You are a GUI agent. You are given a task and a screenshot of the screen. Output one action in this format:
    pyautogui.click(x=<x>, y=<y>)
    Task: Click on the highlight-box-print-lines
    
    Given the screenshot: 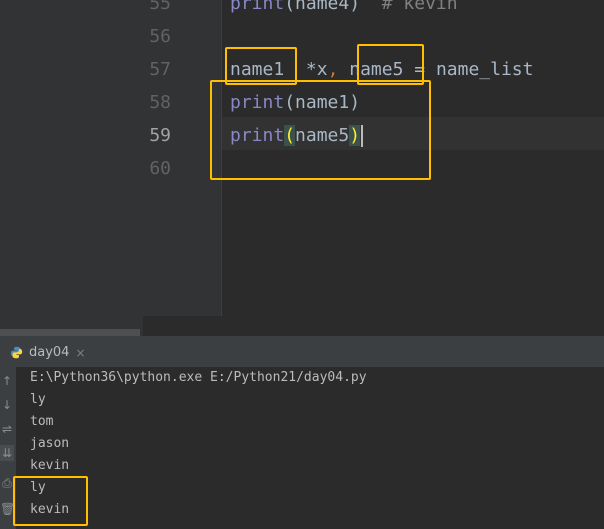 What is the action you would take?
    pyautogui.click(x=320, y=130)
    